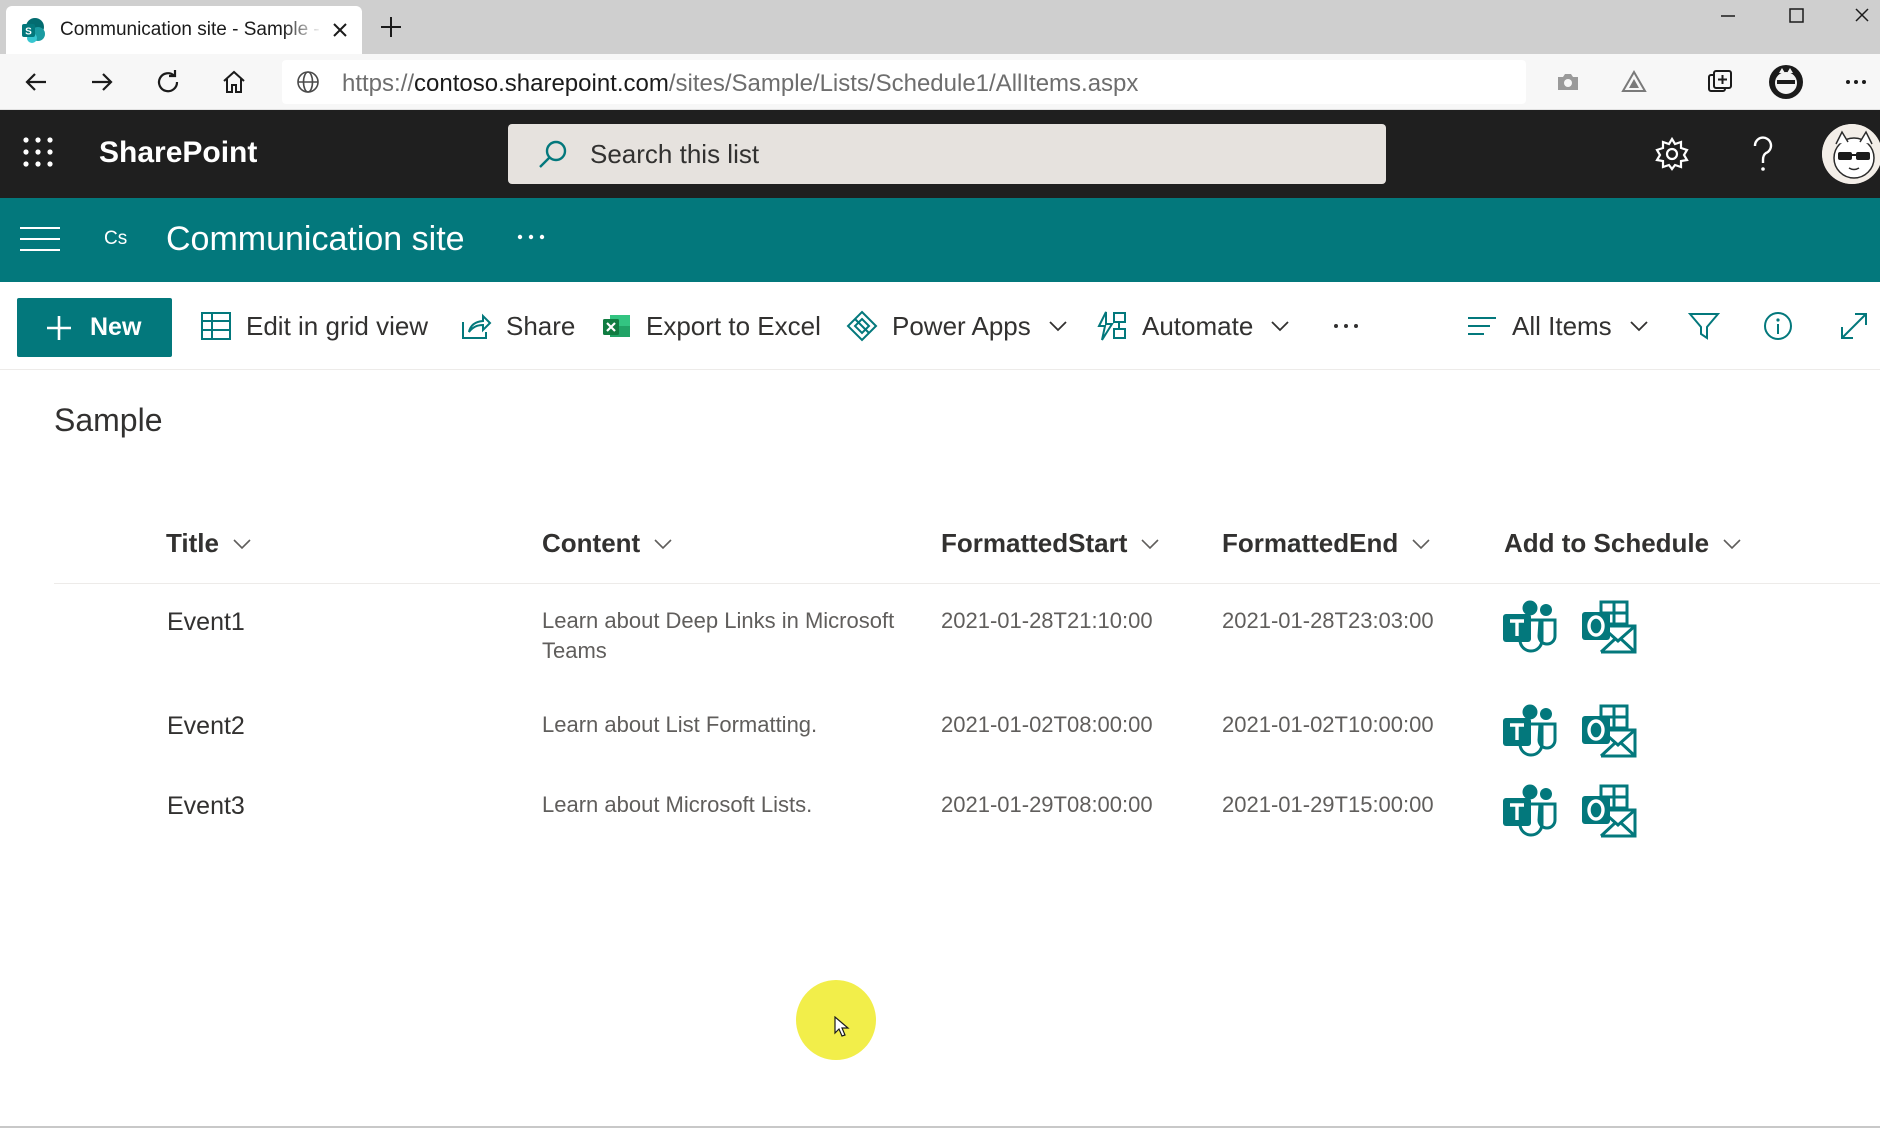  Describe the element at coordinates (191, 29) in the screenshot. I see `tab-title: Communication site - Sample - All Items` at that location.